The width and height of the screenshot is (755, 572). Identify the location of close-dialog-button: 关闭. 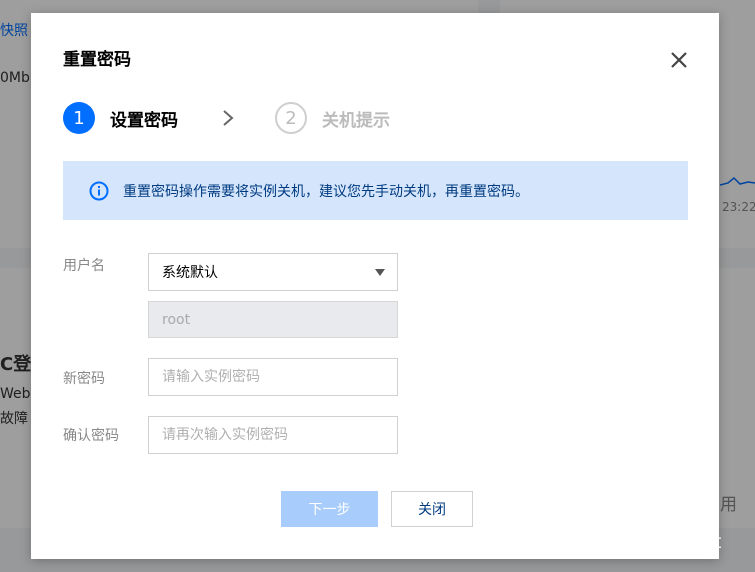
(432, 509).